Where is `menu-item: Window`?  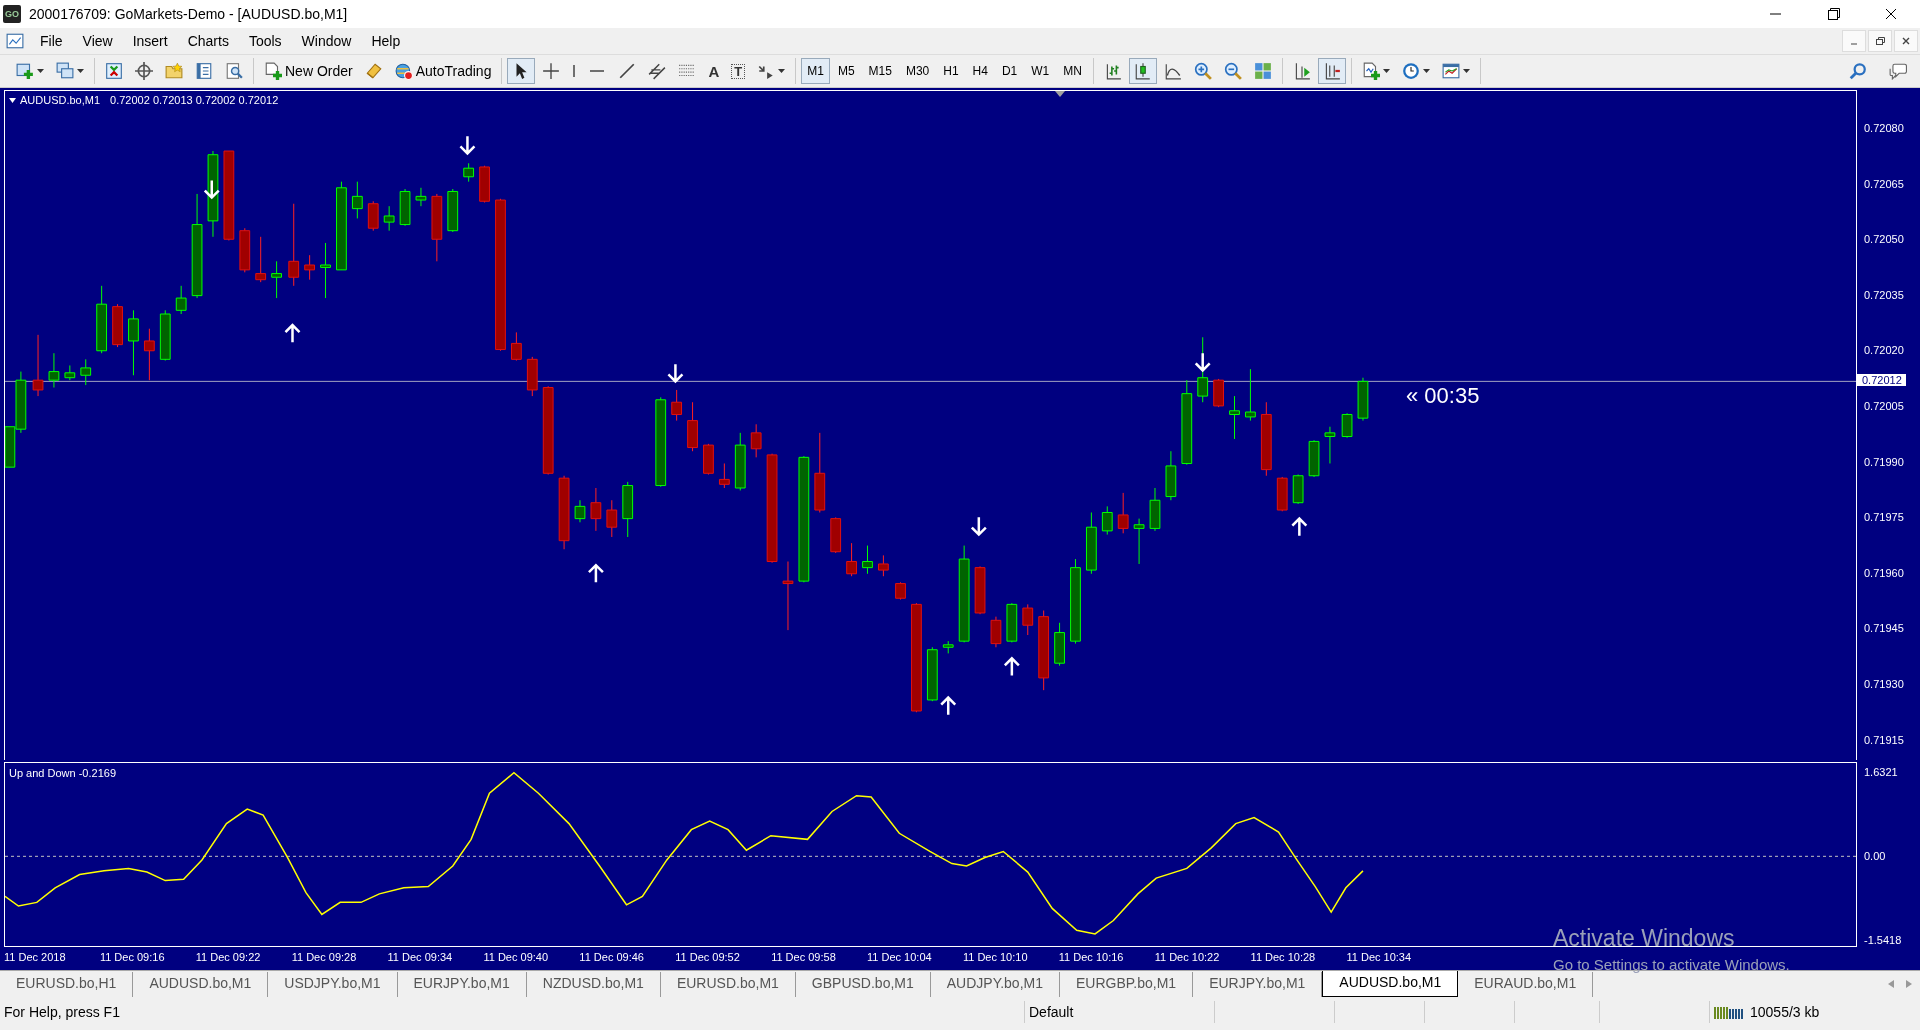
menu-item: Window is located at coordinates (326, 41).